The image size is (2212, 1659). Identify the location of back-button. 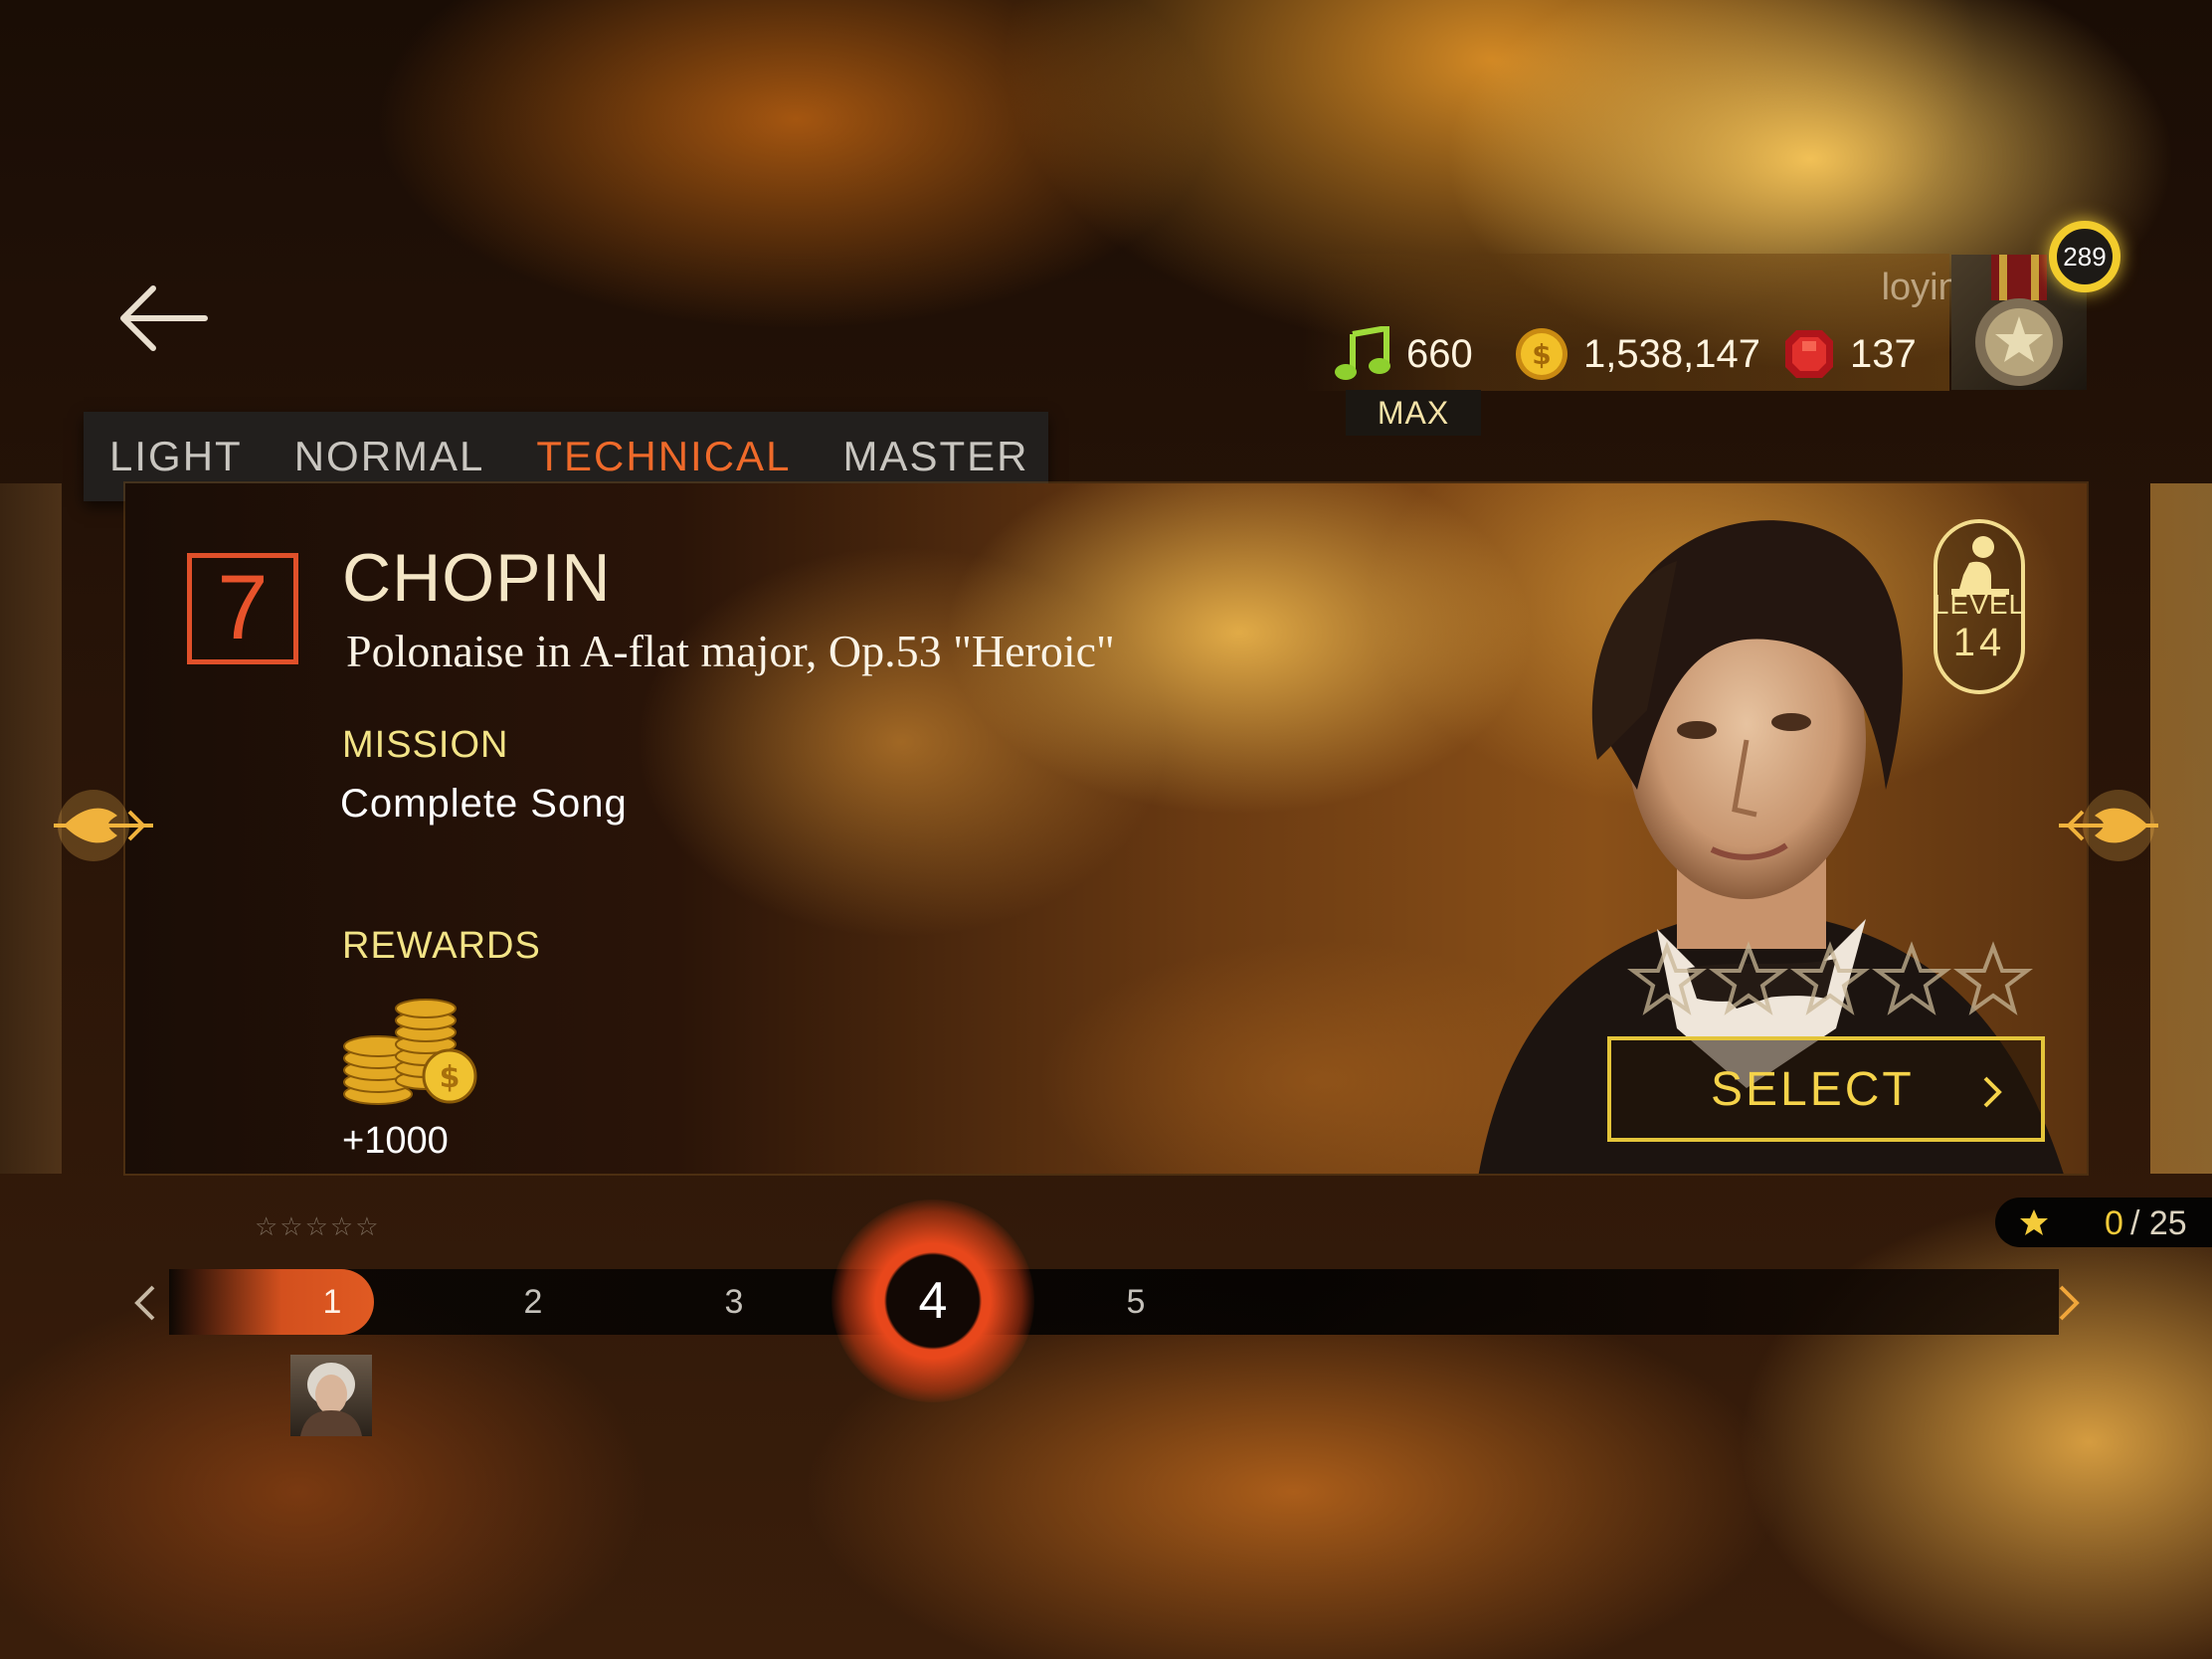
(163, 318).